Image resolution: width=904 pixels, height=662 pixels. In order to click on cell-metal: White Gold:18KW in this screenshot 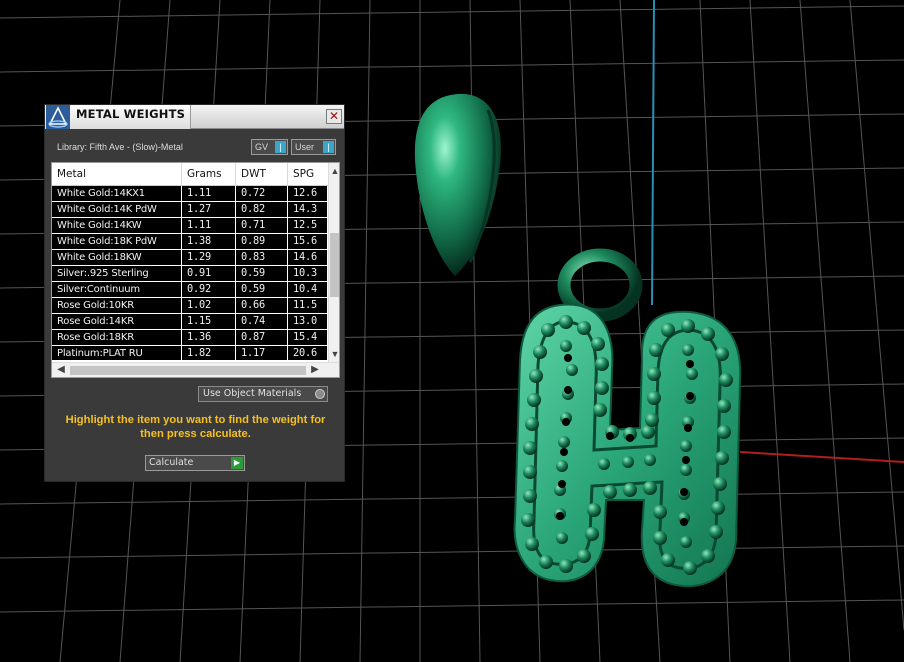, I will do `click(117, 257)`.